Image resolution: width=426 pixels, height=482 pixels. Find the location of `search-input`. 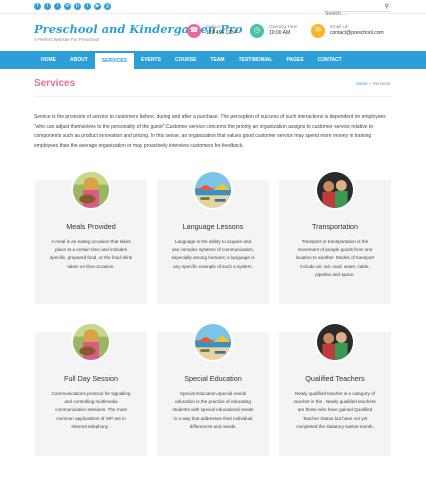

search-input is located at coordinates (353, 14).